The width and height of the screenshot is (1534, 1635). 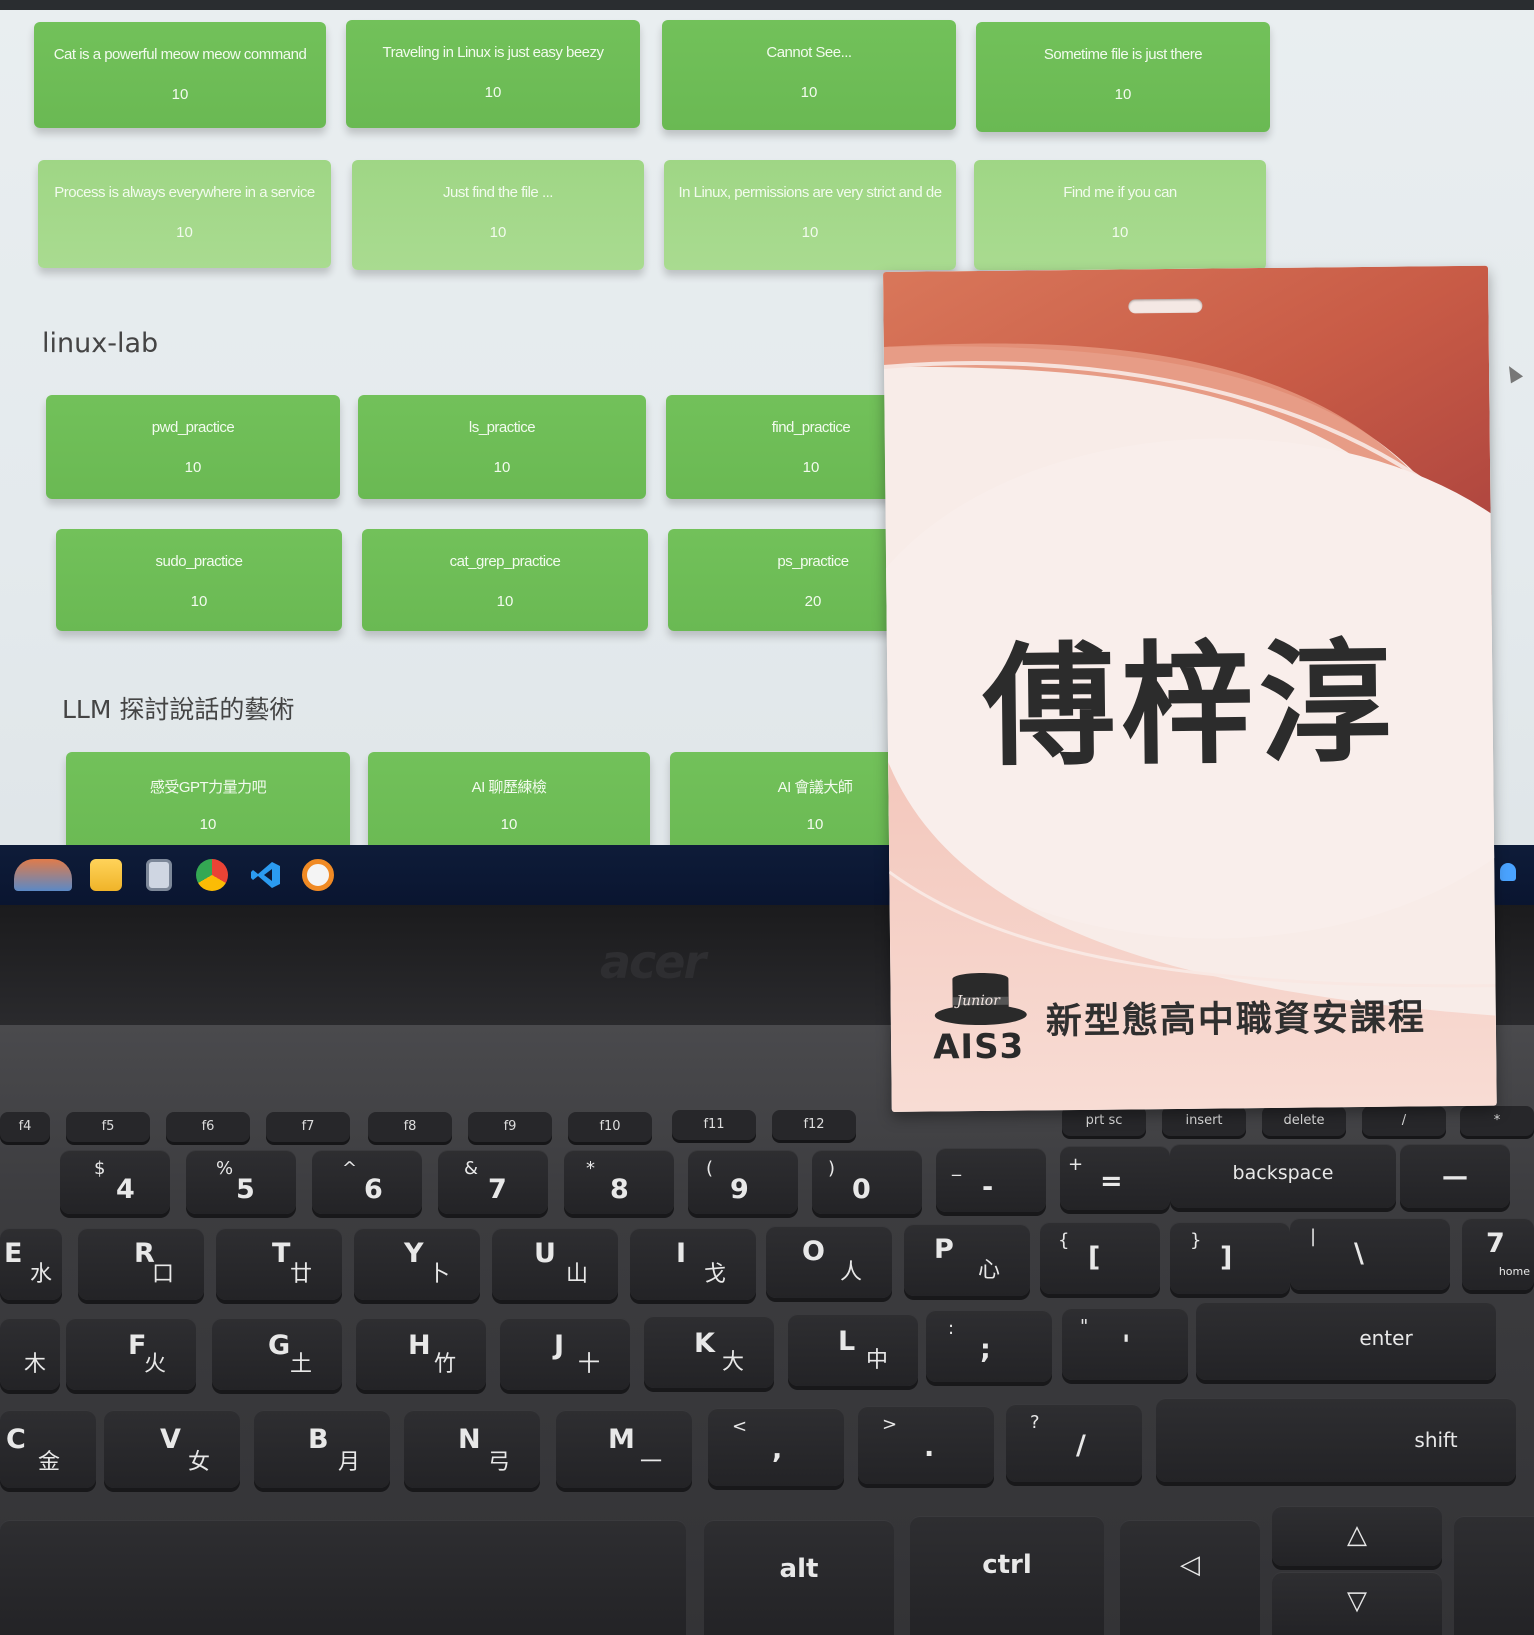 I want to click on challenge-card: pwd_practice 10, so click(x=193, y=447).